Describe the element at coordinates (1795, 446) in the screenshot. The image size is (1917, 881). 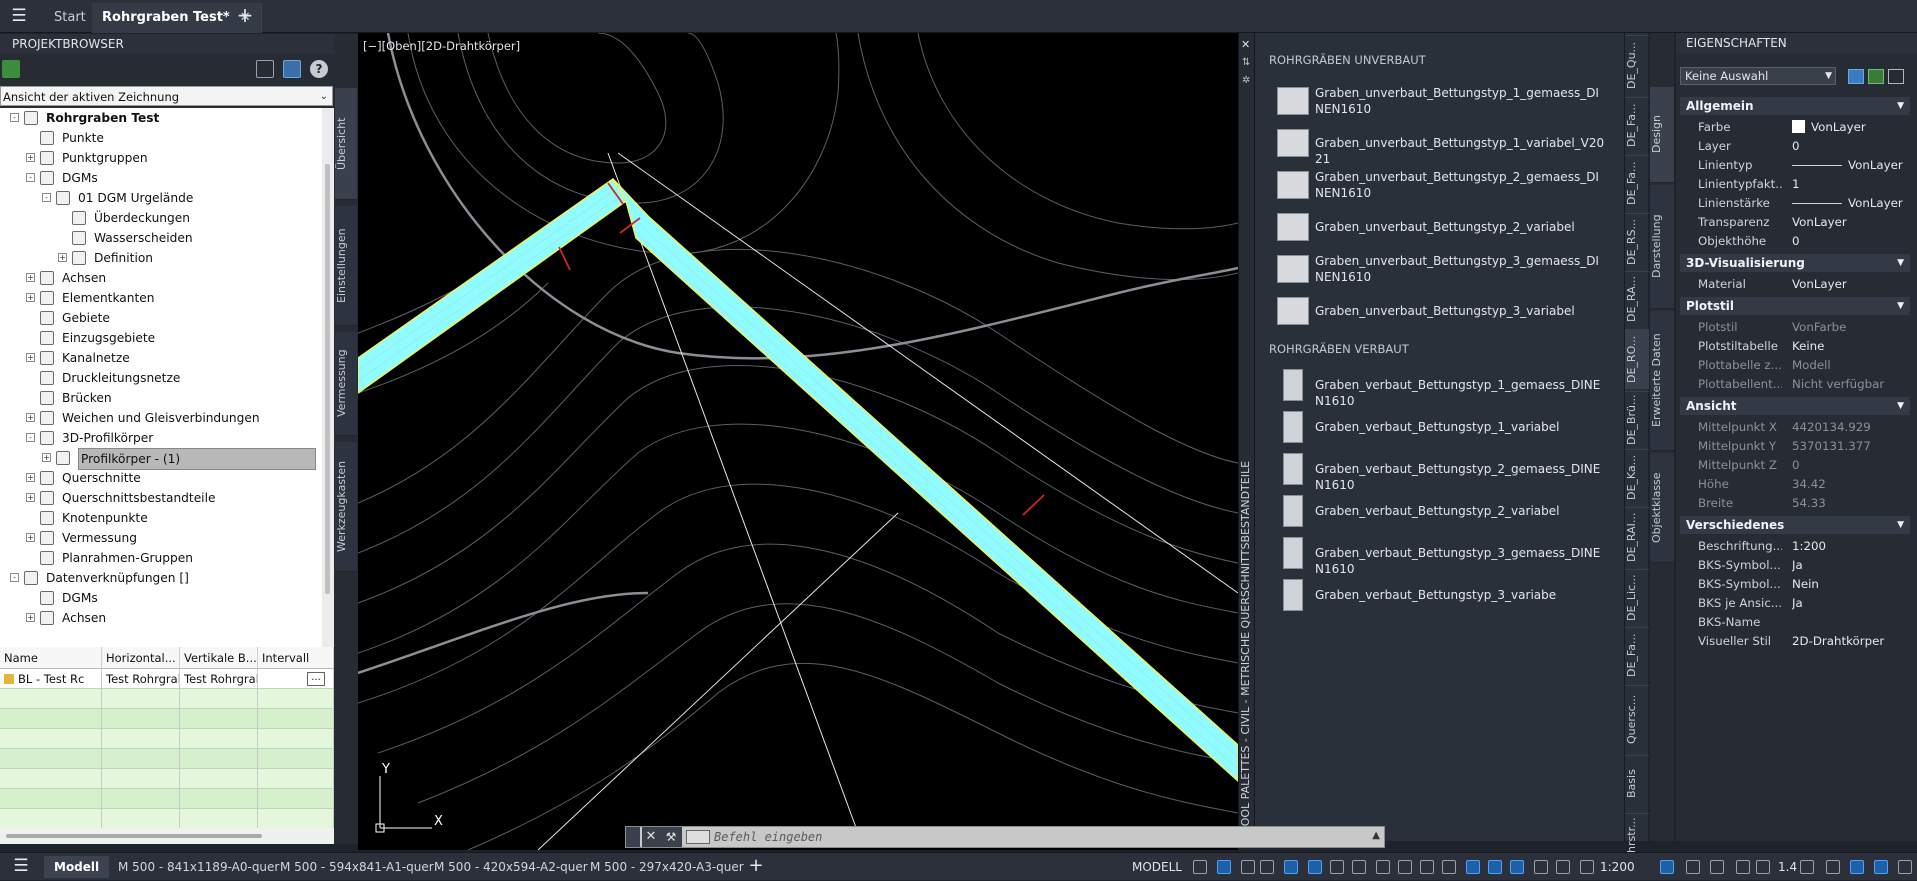
I see `property-row: Mittelpunkt Y 5370131.377` at that location.